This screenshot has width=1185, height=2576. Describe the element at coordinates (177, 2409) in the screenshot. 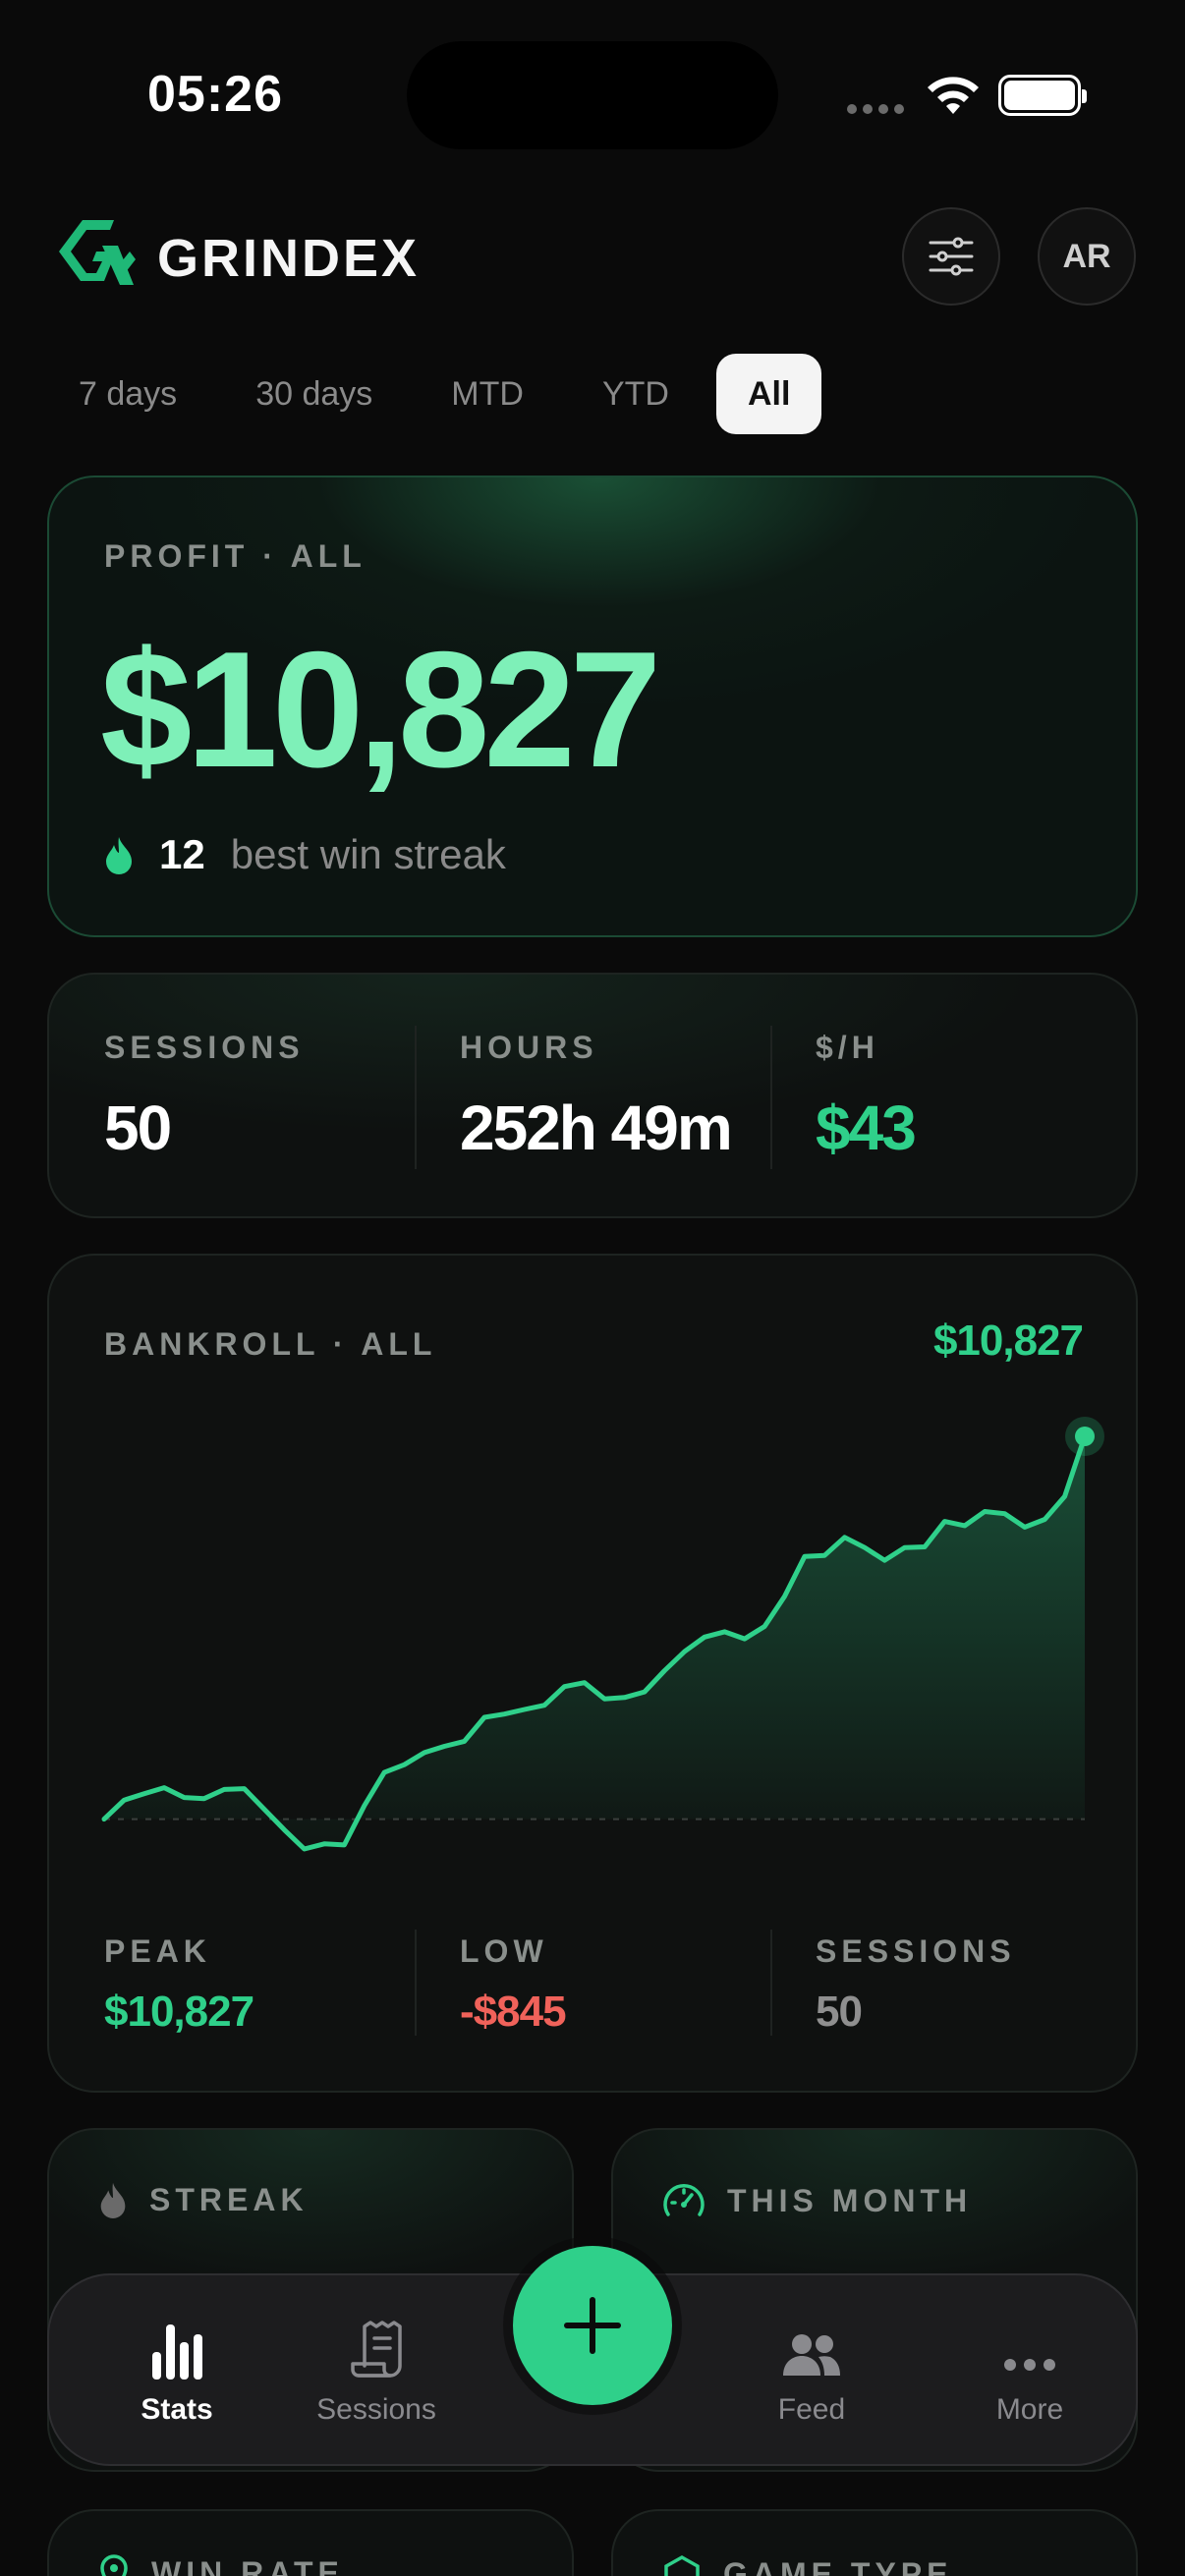

I see `nav-stats-label: Stats` at that location.